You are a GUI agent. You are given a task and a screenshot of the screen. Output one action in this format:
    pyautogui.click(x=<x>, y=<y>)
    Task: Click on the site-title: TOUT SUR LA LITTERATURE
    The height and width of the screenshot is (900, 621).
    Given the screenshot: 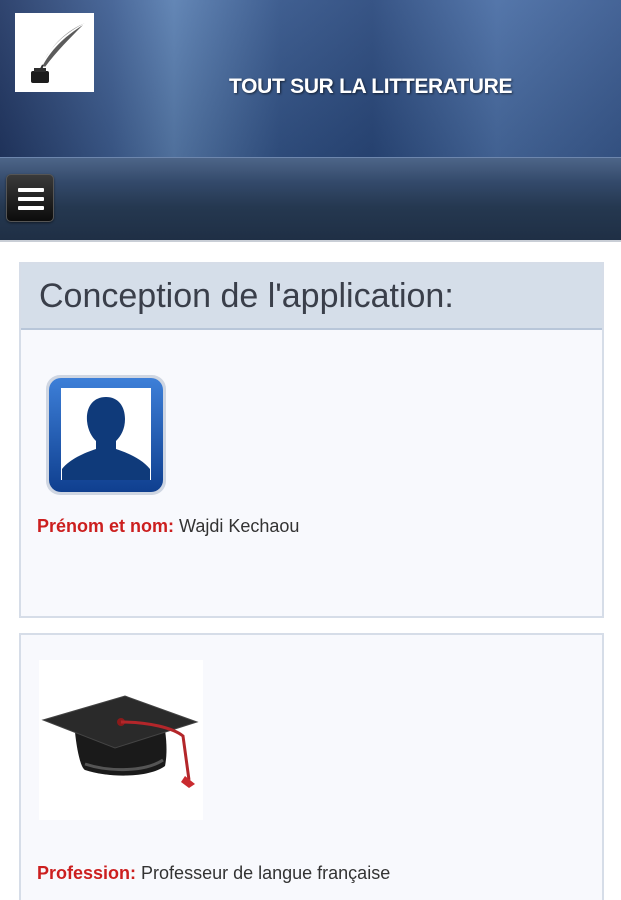 What is the action you would take?
    pyautogui.click(x=371, y=86)
    